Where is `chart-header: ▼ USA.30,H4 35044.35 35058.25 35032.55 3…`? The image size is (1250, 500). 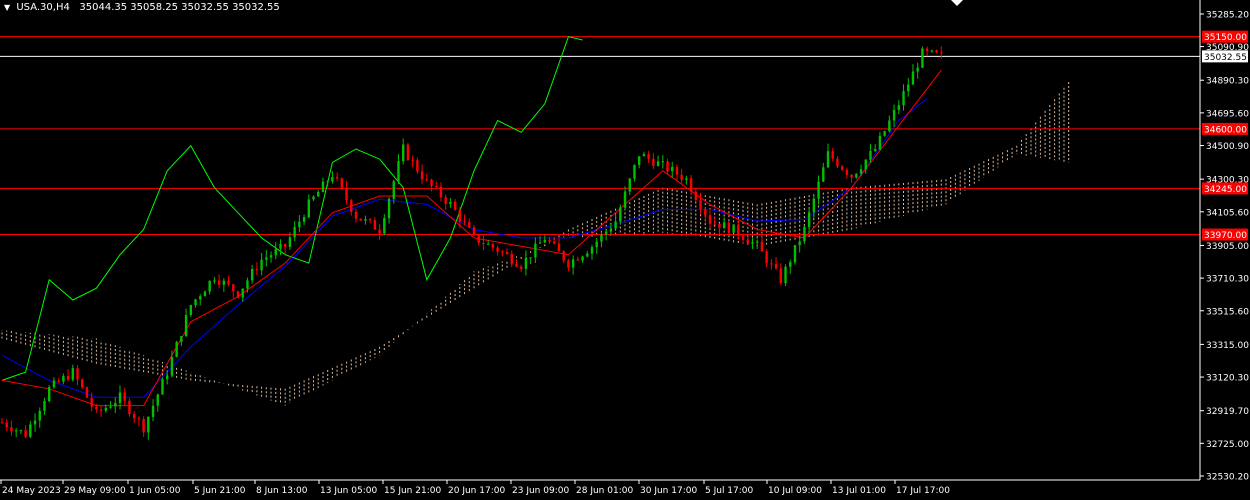
chart-header: ▼ USA.30,H4 35044.35 35058.25 35032.55 3… is located at coordinates (142, 7).